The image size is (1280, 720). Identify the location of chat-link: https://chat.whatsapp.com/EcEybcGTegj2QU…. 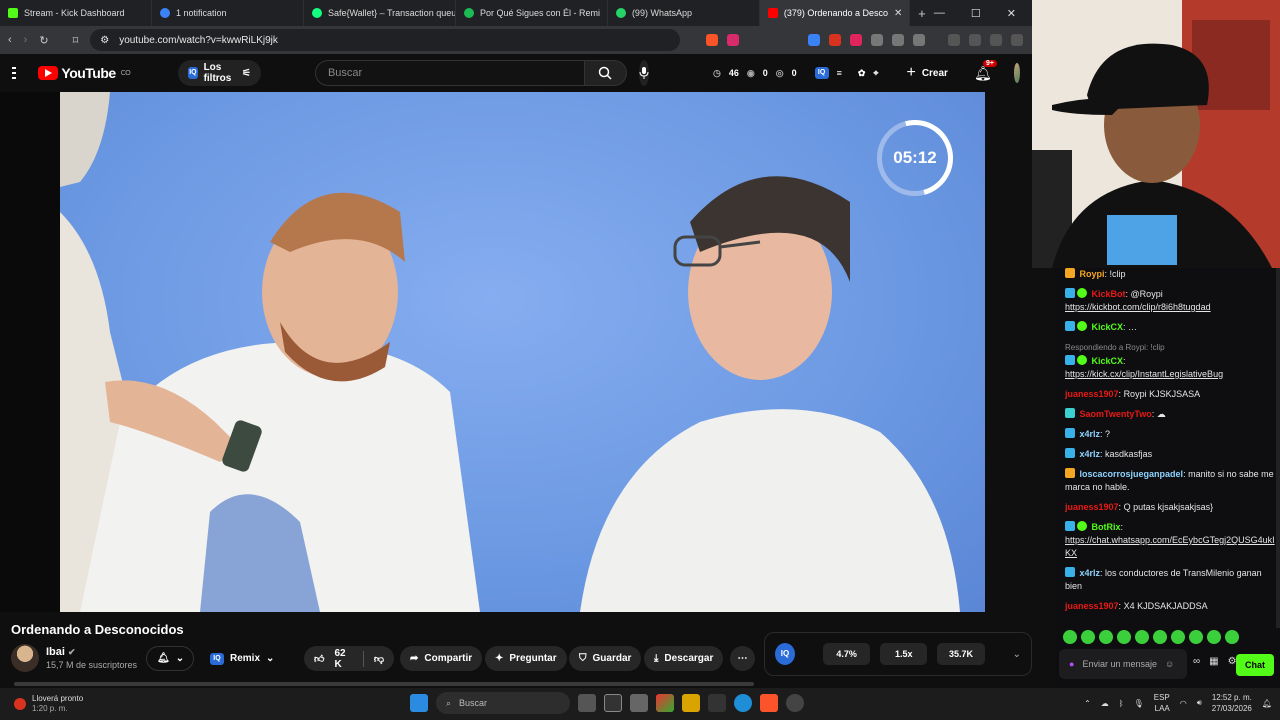
(1170, 546).